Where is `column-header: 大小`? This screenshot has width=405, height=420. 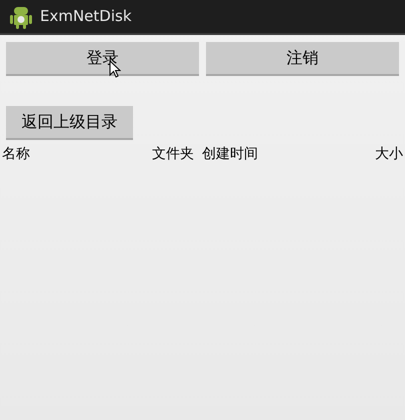
column-header: 大小 is located at coordinates (389, 154).